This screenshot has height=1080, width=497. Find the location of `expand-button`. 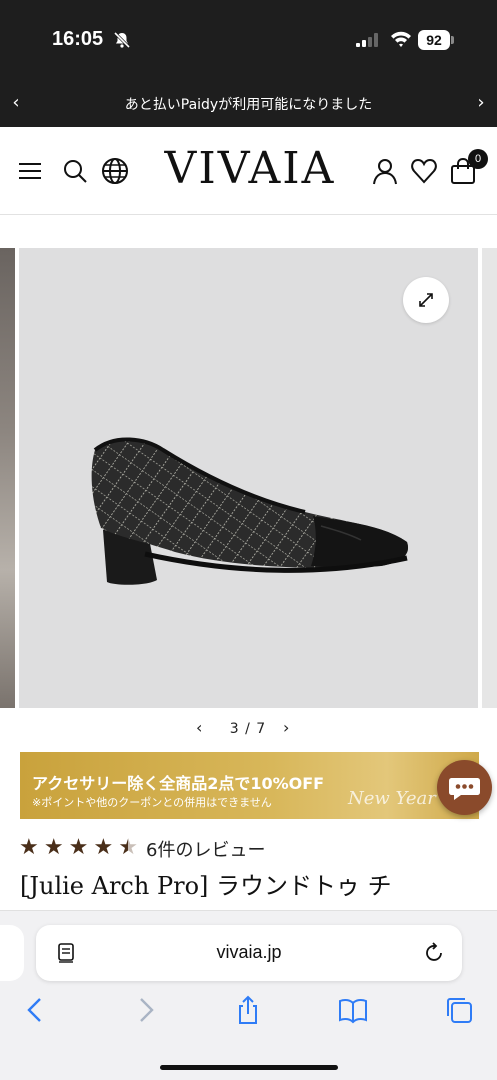

expand-button is located at coordinates (426, 300).